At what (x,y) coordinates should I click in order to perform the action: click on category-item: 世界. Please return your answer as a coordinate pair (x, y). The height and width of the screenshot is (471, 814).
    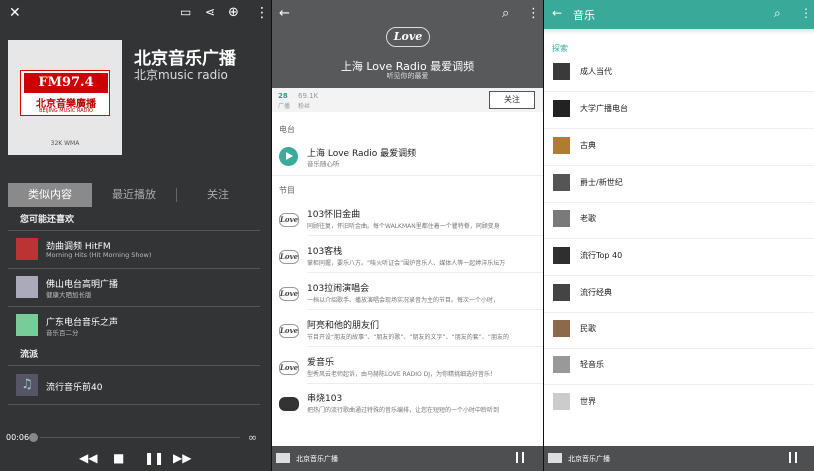
    Looking at the image, I should click on (679, 404).